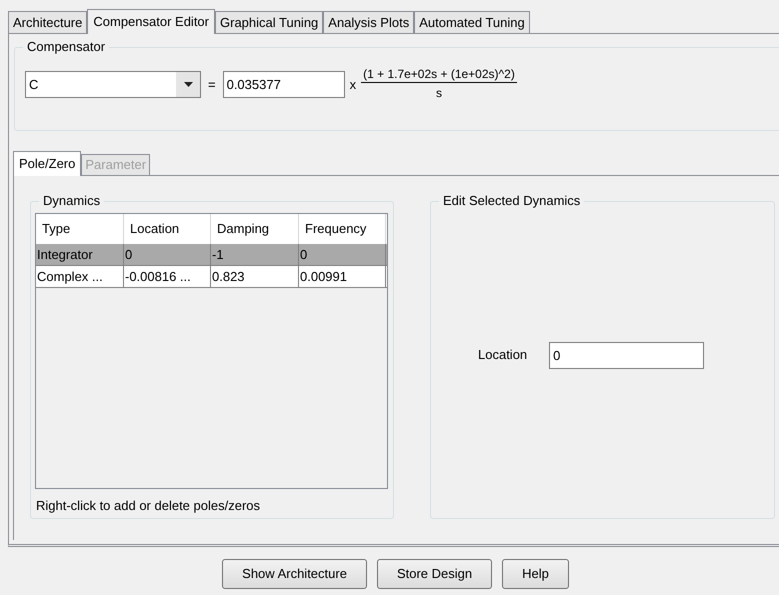 This screenshot has width=779, height=595. What do you see at coordinates (255, 276) in the screenshot?
I see `table-cell: 0.823` at bounding box center [255, 276].